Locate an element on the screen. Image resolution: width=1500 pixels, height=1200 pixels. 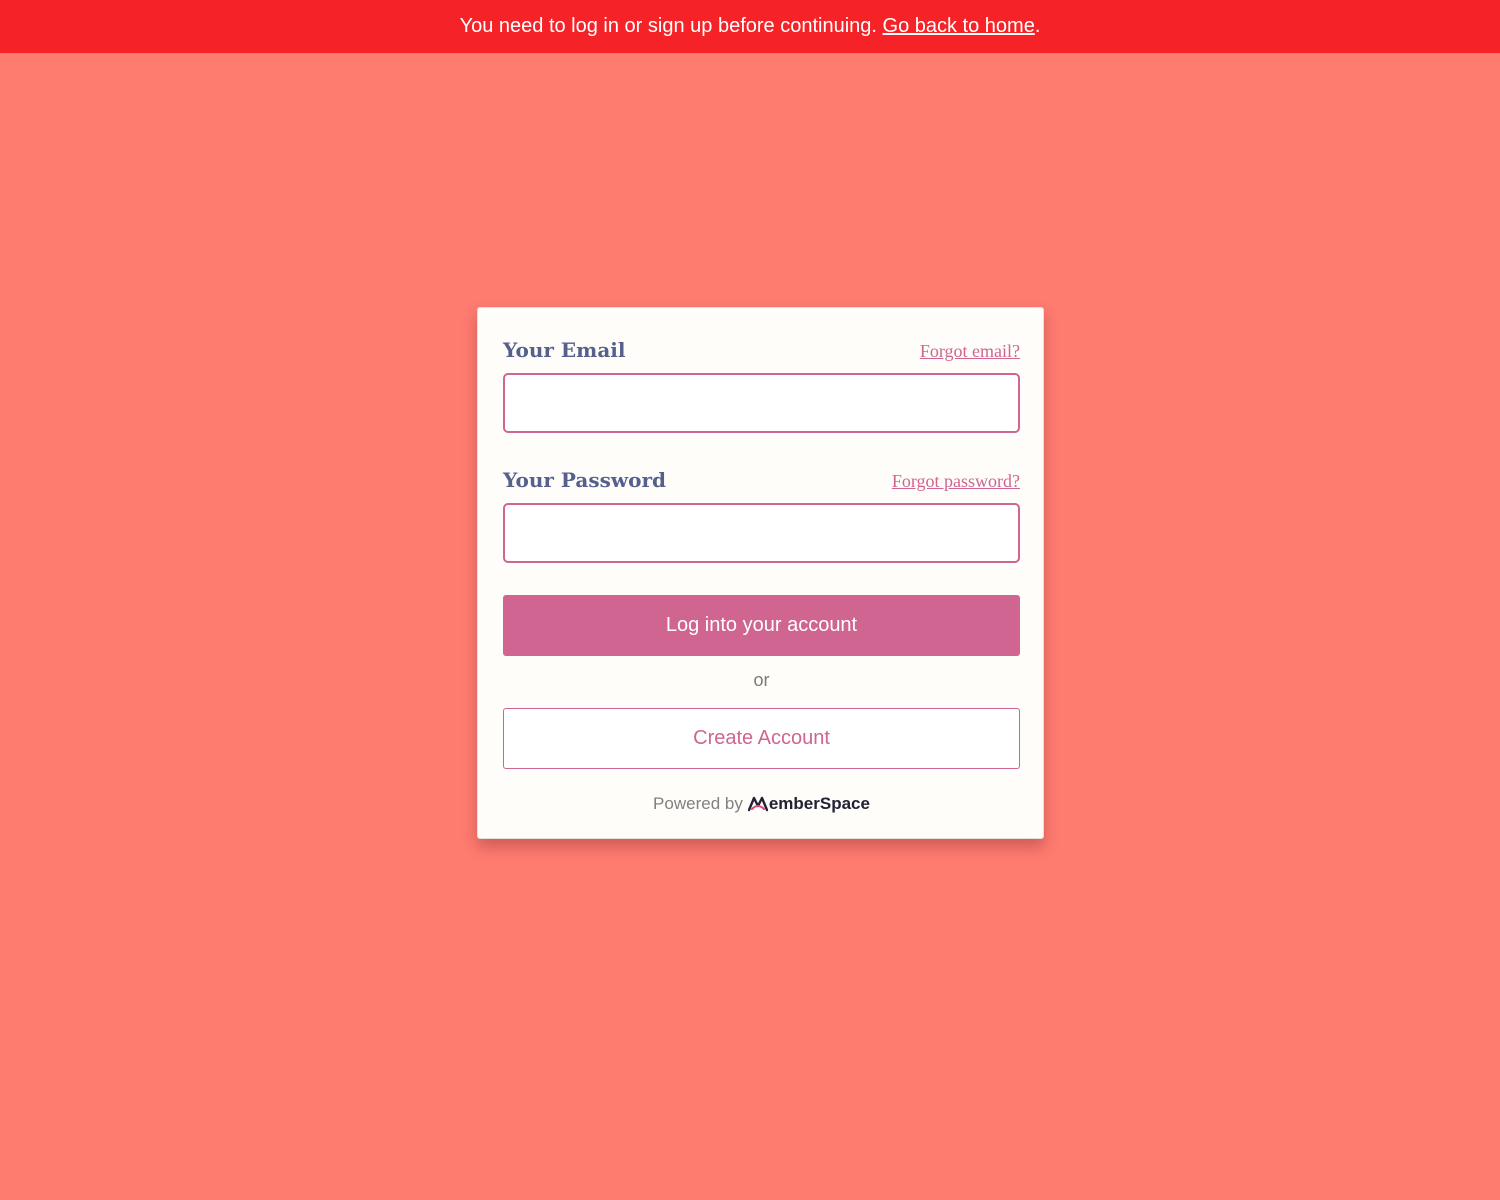
memberspace-logo-m-icon is located at coordinates (757, 804).